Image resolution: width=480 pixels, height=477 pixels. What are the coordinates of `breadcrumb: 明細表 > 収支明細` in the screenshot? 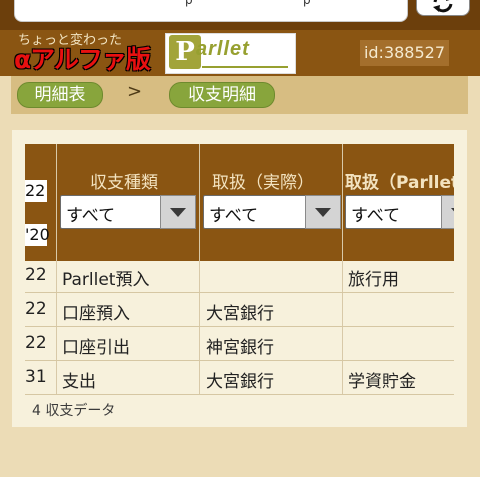 It's located at (239, 95).